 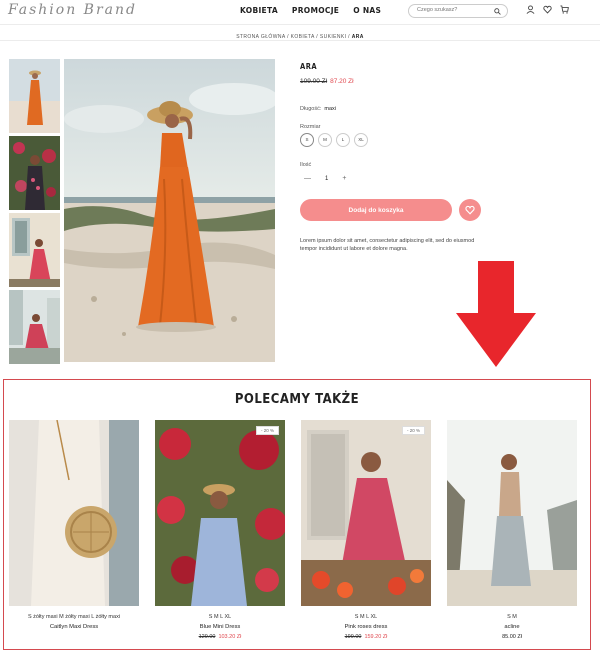 I want to click on card-name: acline, so click(x=512, y=627).